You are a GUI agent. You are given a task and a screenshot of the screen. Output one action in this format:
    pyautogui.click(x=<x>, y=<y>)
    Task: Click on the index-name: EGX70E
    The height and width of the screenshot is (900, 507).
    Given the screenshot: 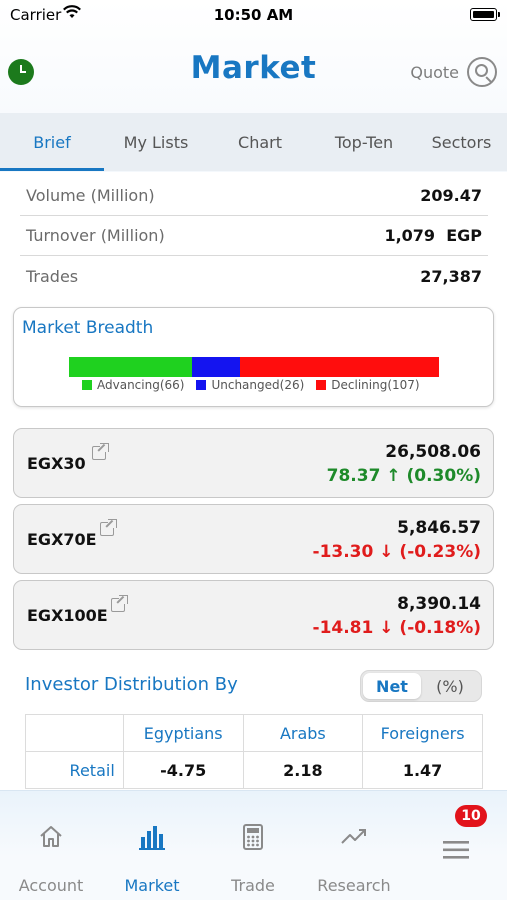 What is the action you would take?
    pyautogui.click(x=62, y=539)
    